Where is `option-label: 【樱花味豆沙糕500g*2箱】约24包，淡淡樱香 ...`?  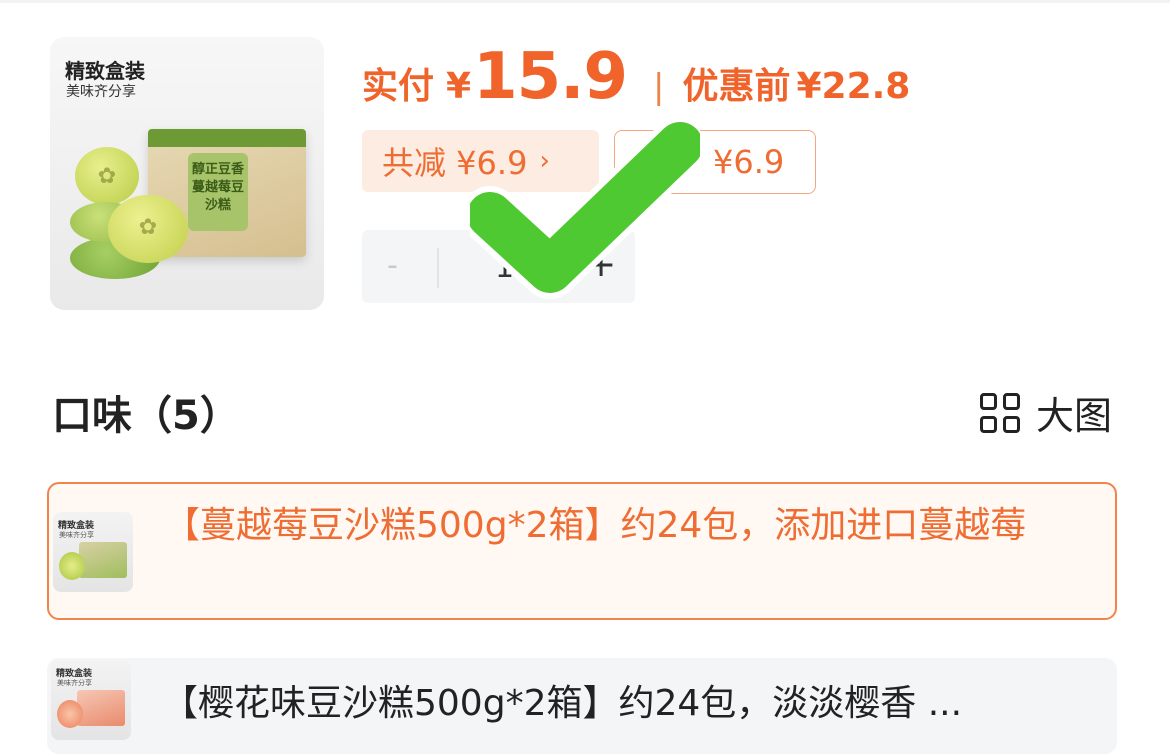 option-label: 【樱花味豆沙糕500g*2箱】约24包，淡淡樱香 ... is located at coordinates (562, 703).